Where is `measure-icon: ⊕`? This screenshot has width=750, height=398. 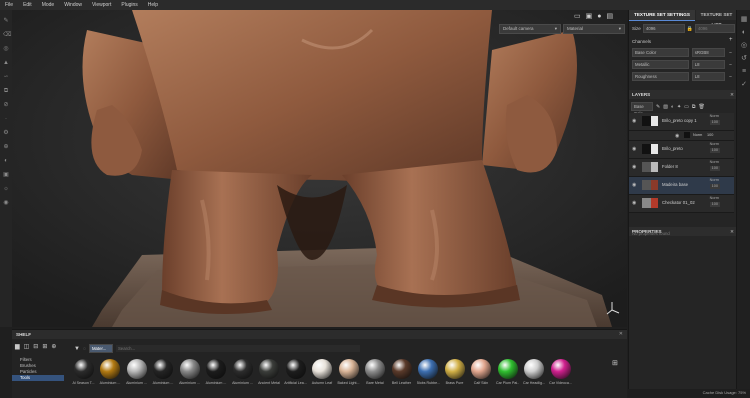 measure-icon: ⊕ is located at coordinates (6, 147).